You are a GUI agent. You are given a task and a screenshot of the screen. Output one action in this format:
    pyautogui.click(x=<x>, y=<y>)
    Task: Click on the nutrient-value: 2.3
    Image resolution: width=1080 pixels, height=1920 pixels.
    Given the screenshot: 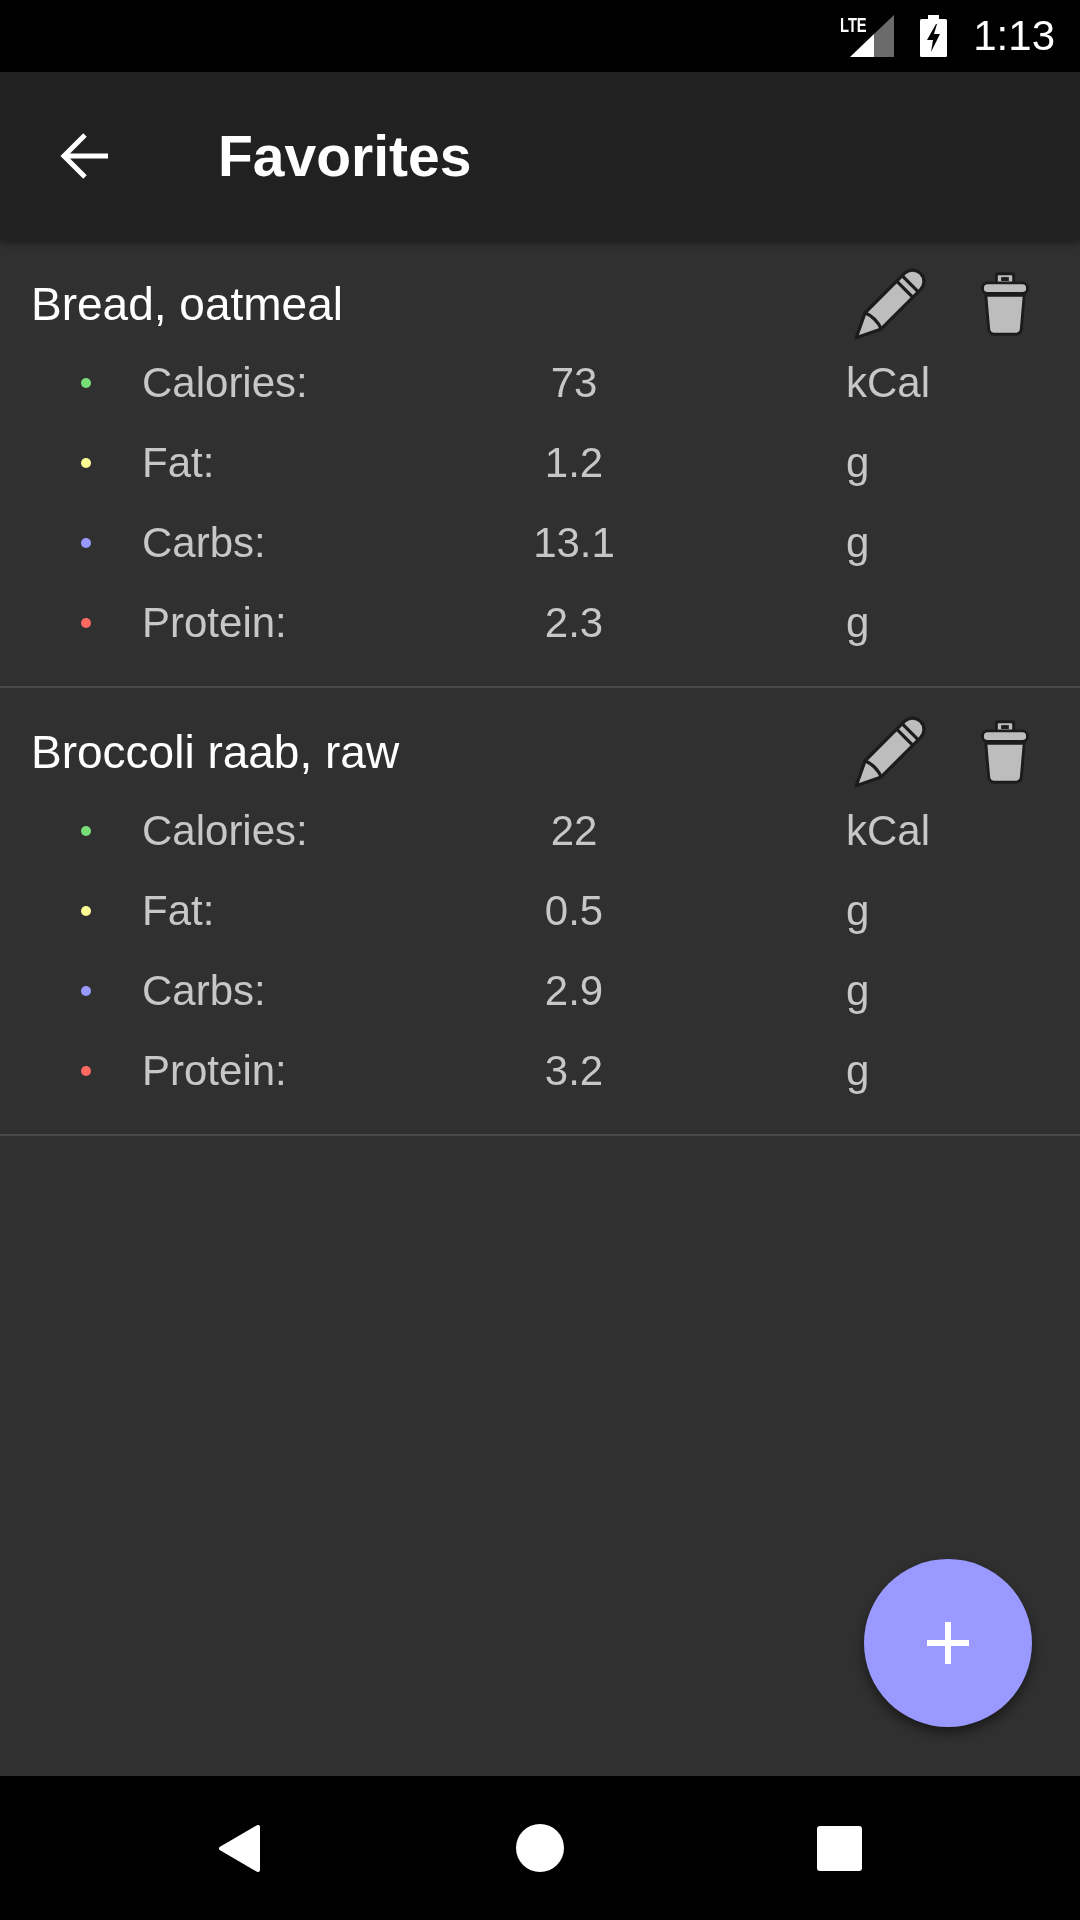 What is the action you would take?
    pyautogui.click(x=574, y=623)
    